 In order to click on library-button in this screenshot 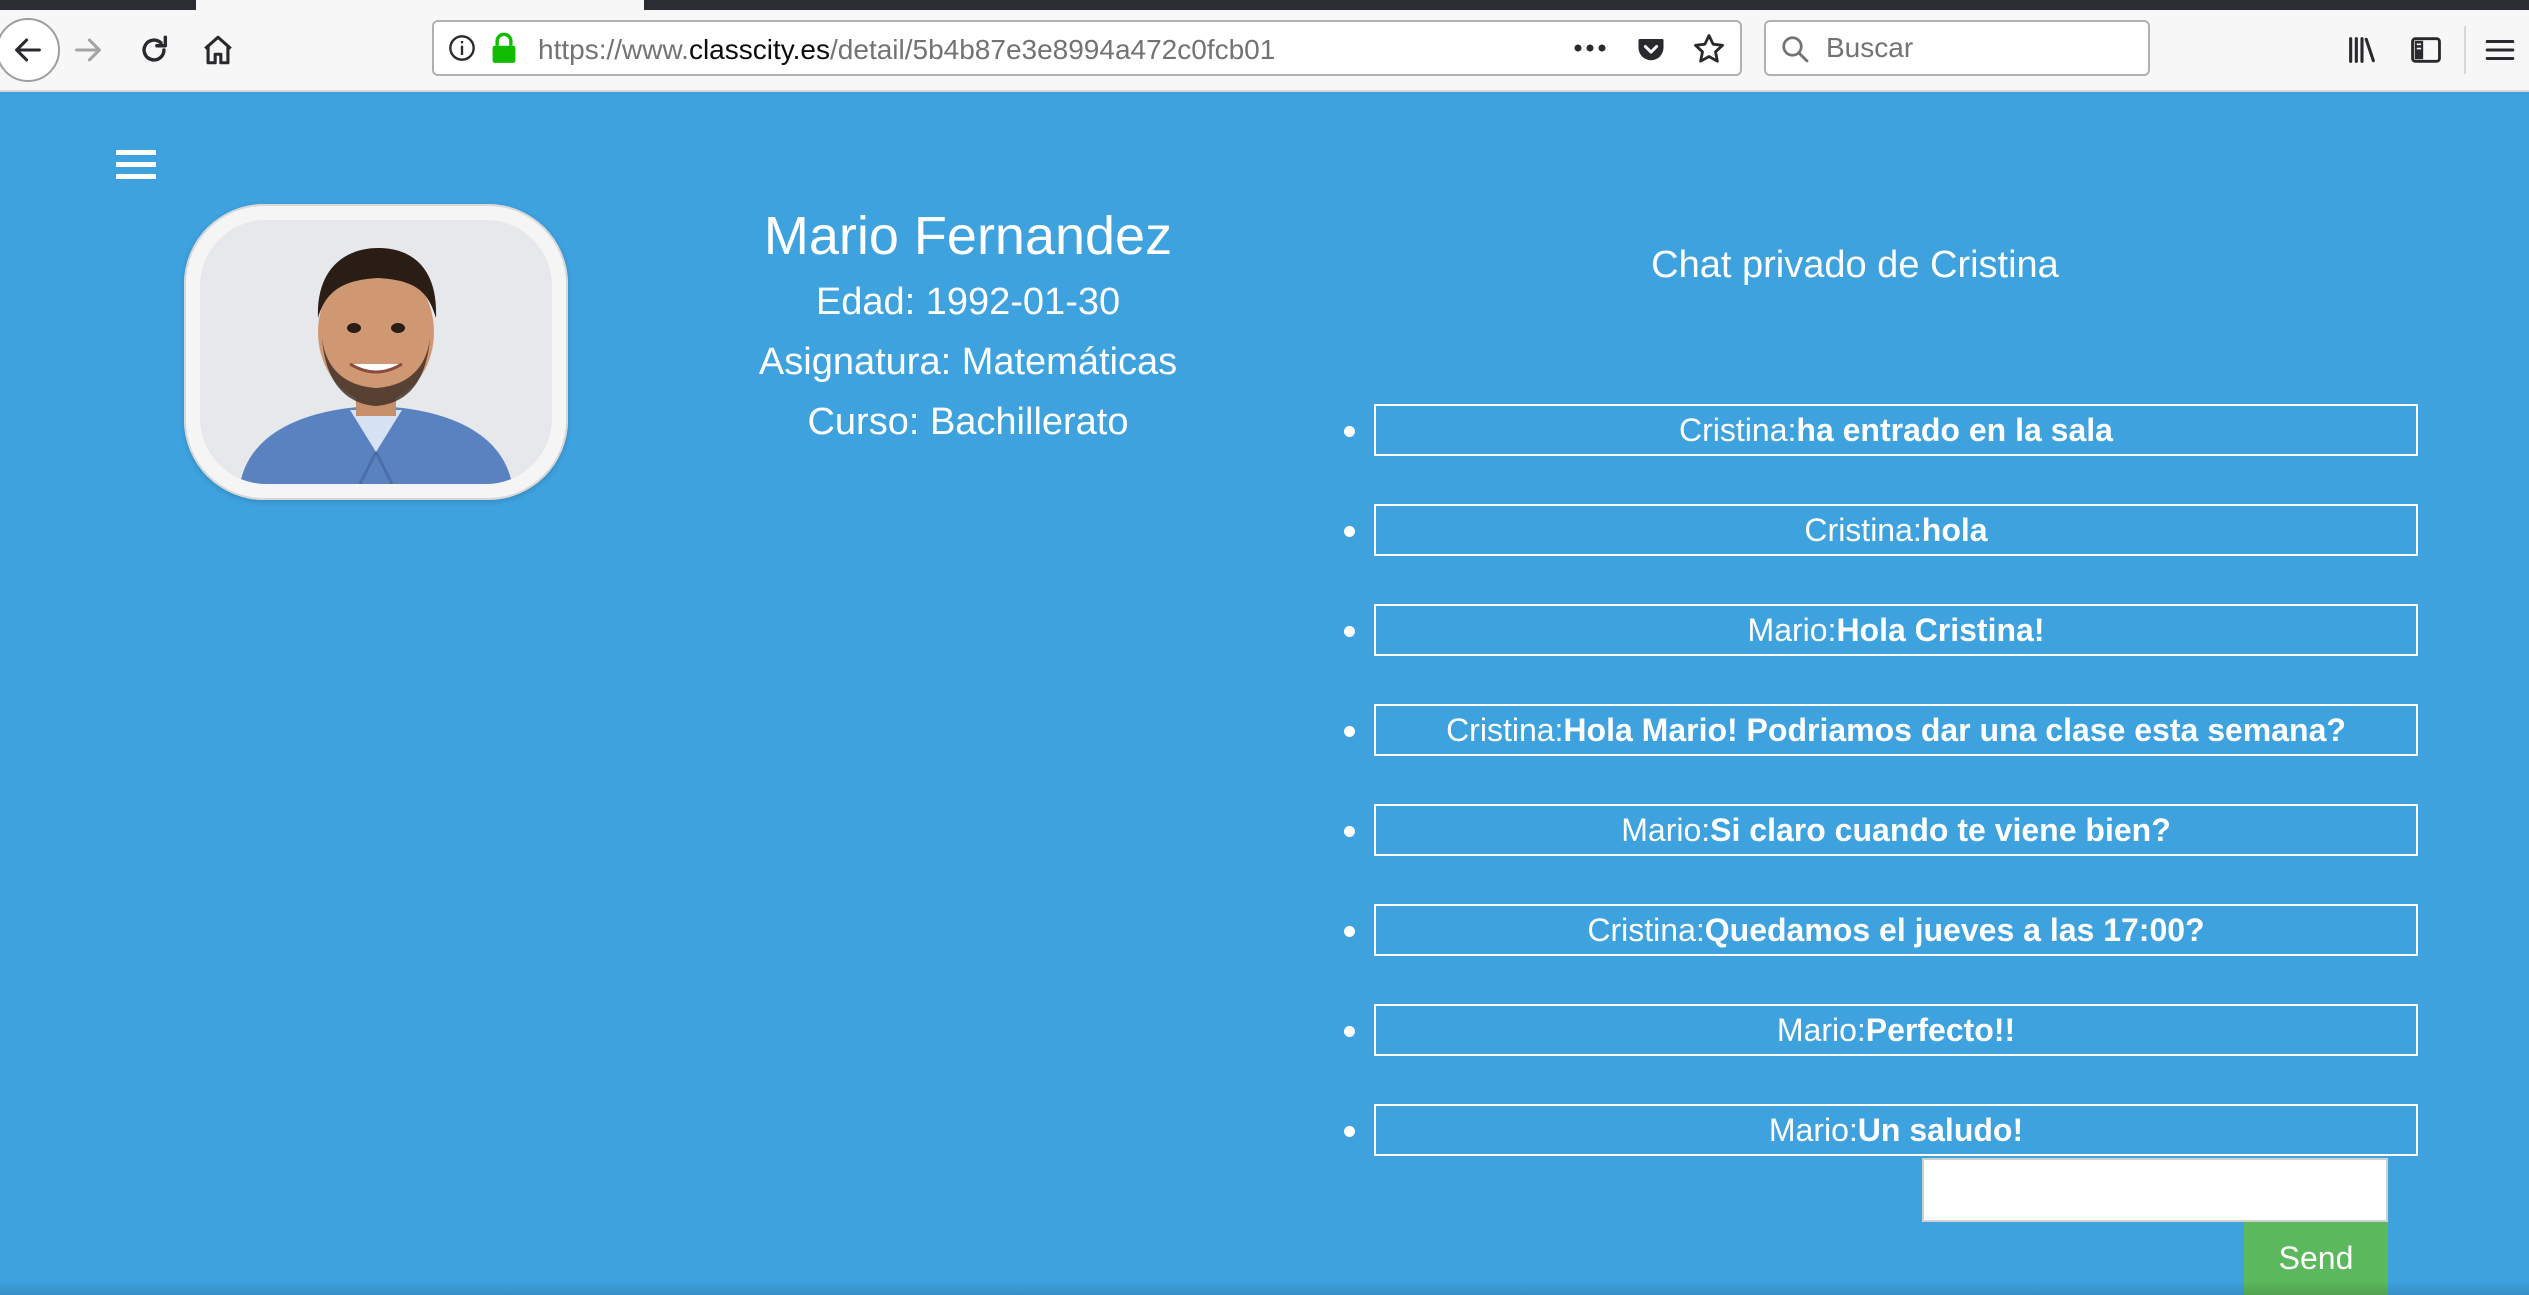, I will do `click(2362, 50)`.